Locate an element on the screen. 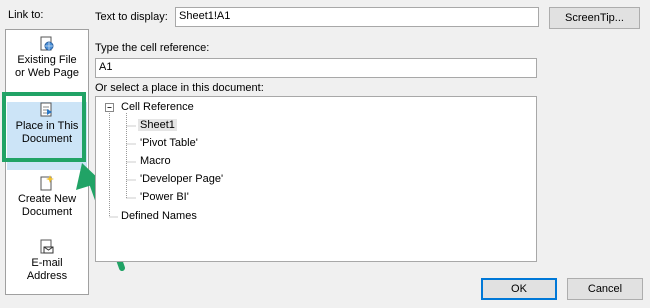 This screenshot has width=650, height=308. cell-reference-input: A1 is located at coordinates (316, 68).